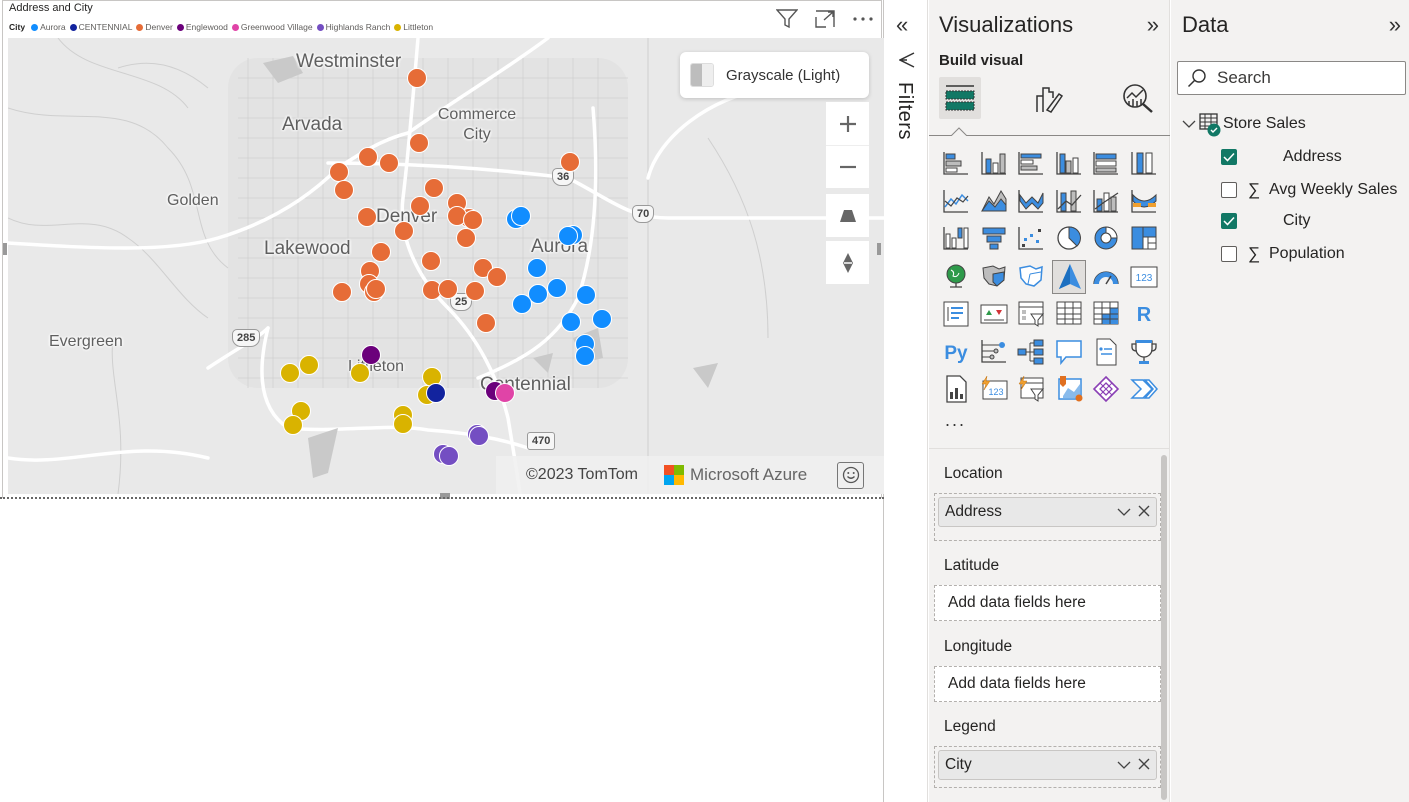 This screenshot has width=1409, height=802. What do you see at coordinates (505, 393) in the screenshot?
I see `map-point-greenwood-village` at bounding box center [505, 393].